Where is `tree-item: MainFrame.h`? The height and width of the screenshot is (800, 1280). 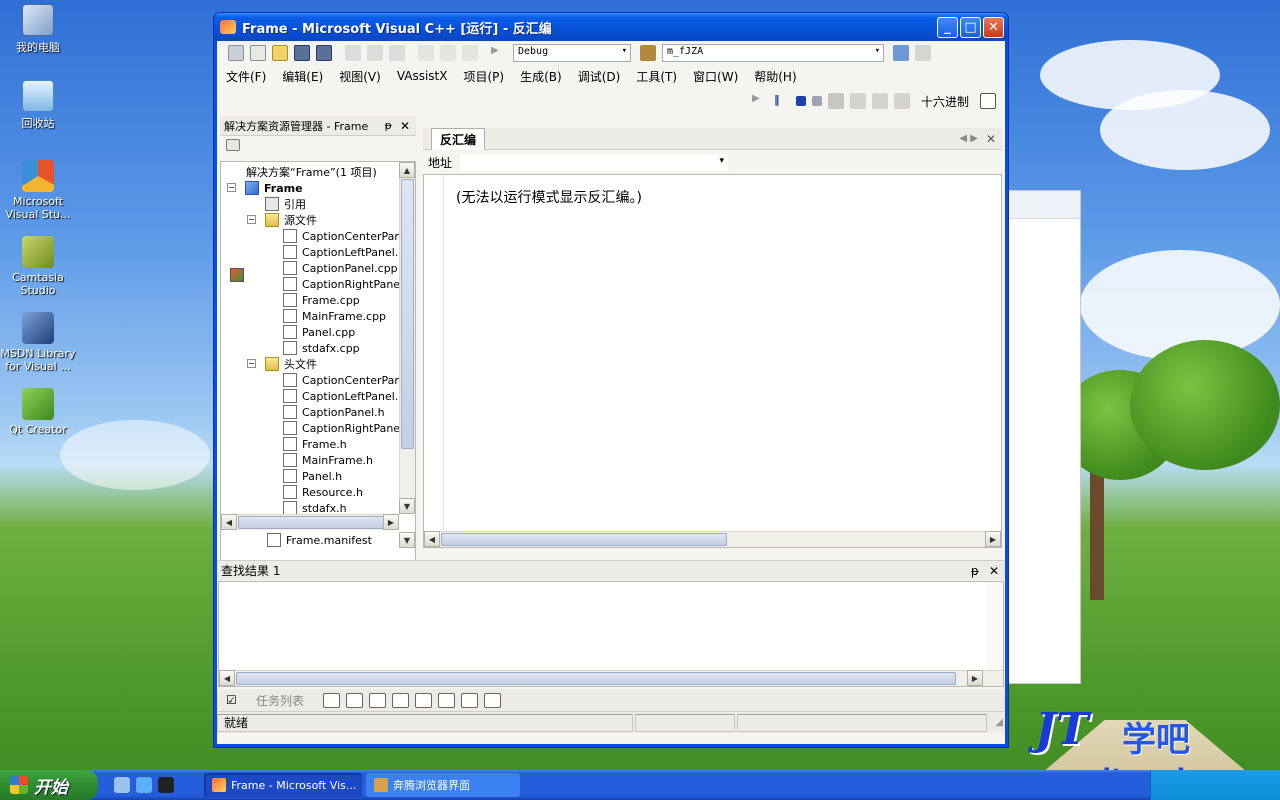
tree-item: MainFrame.h is located at coordinates (328, 460).